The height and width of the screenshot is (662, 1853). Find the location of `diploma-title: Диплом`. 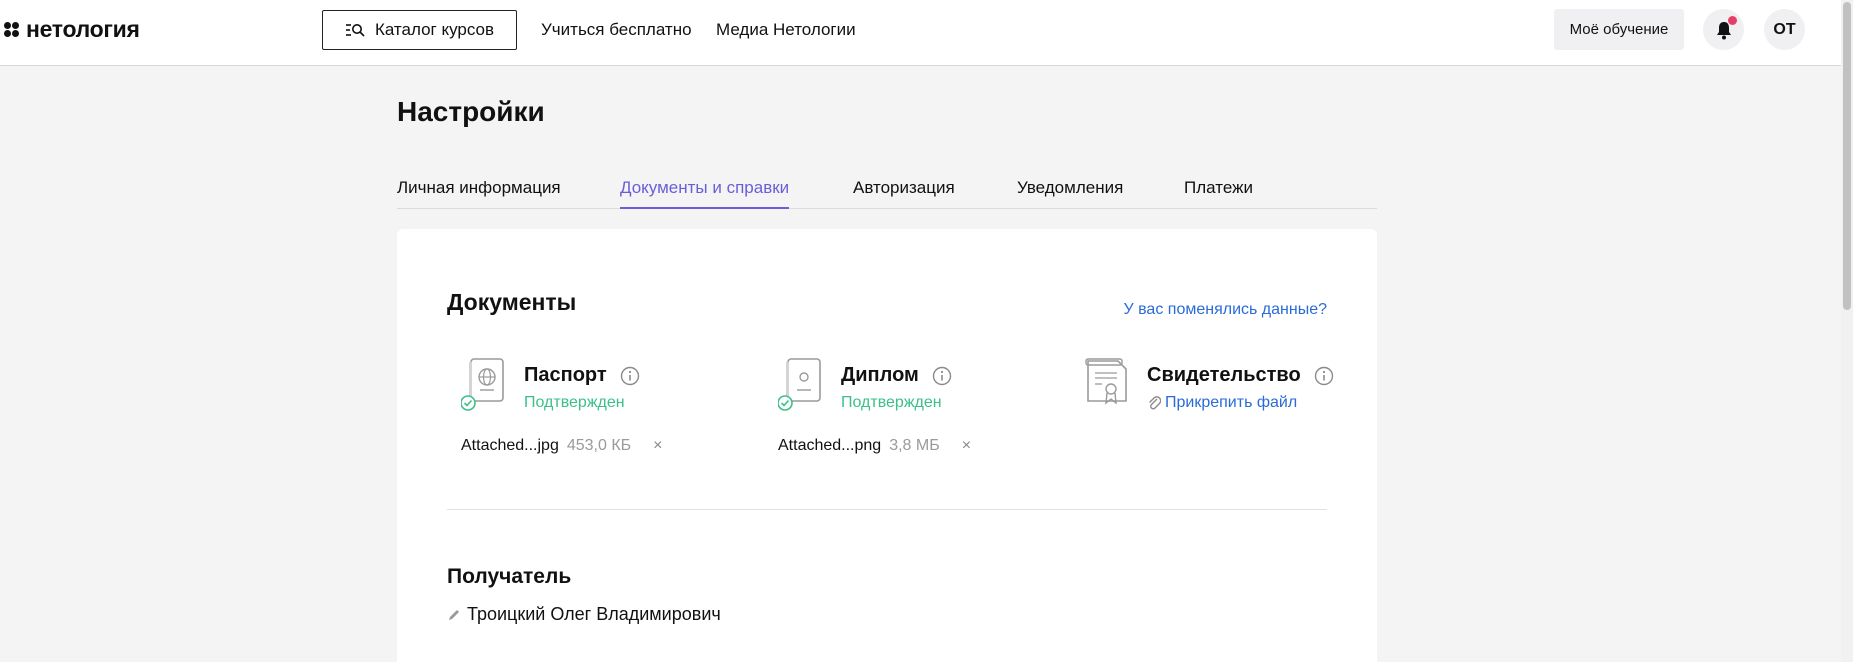

diploma-title: Диплом is located at coordinates (896, 375).